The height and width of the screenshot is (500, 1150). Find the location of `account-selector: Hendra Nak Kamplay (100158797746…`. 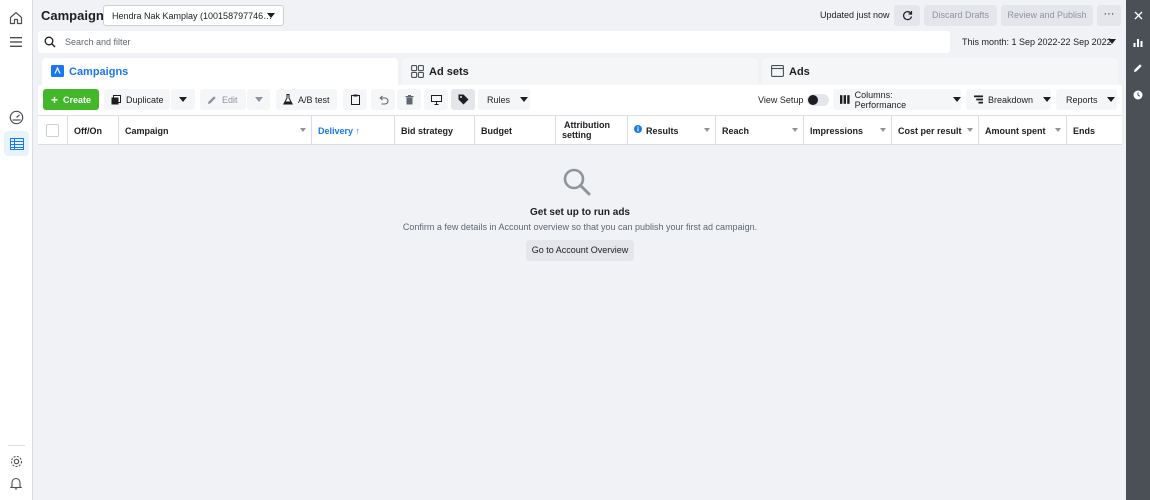

account-selector: Hendra Nak Kamplay (100158797746… is located at coordinates (193, 15).